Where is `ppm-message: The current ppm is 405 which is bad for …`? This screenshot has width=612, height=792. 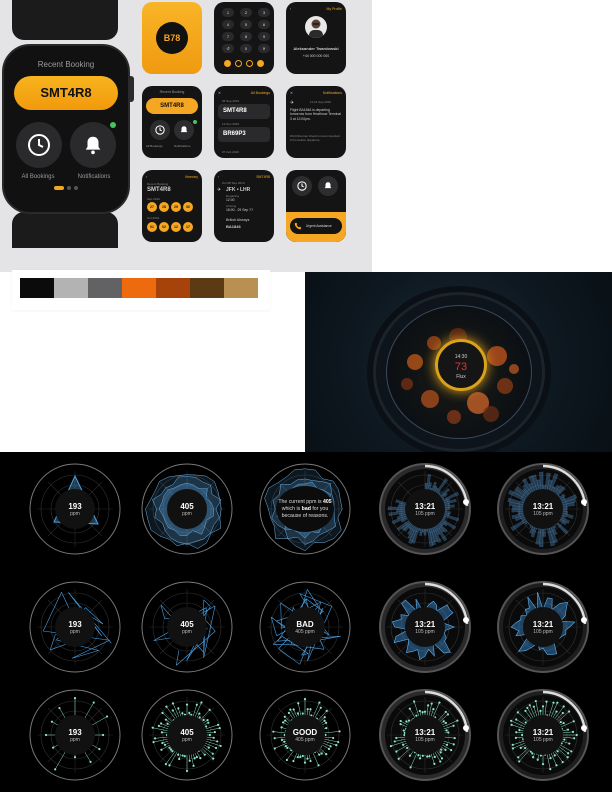 ppm-message: The current ppm is 405 which is bad for … is located at coordinates (305, 509).